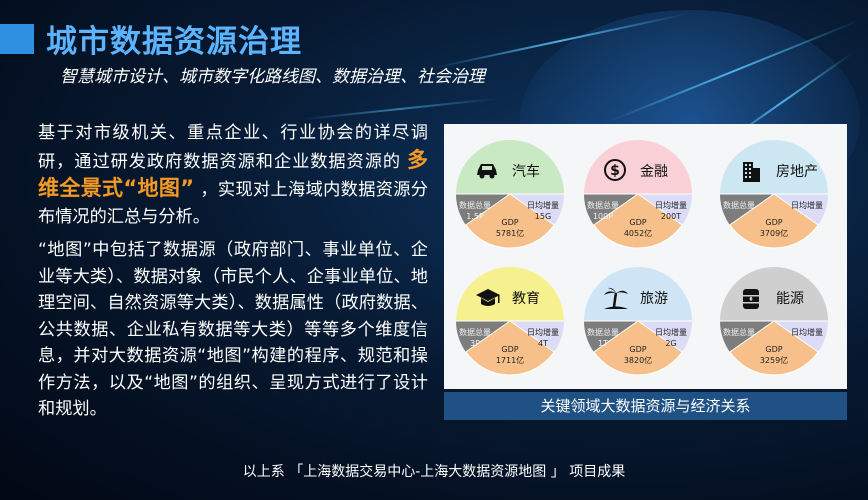 This screenshot has height=500, width=868. Describe the element at coordinates (174, 42) in the screenshot. I see `slide-title: 城市数据资源治理` at that location.